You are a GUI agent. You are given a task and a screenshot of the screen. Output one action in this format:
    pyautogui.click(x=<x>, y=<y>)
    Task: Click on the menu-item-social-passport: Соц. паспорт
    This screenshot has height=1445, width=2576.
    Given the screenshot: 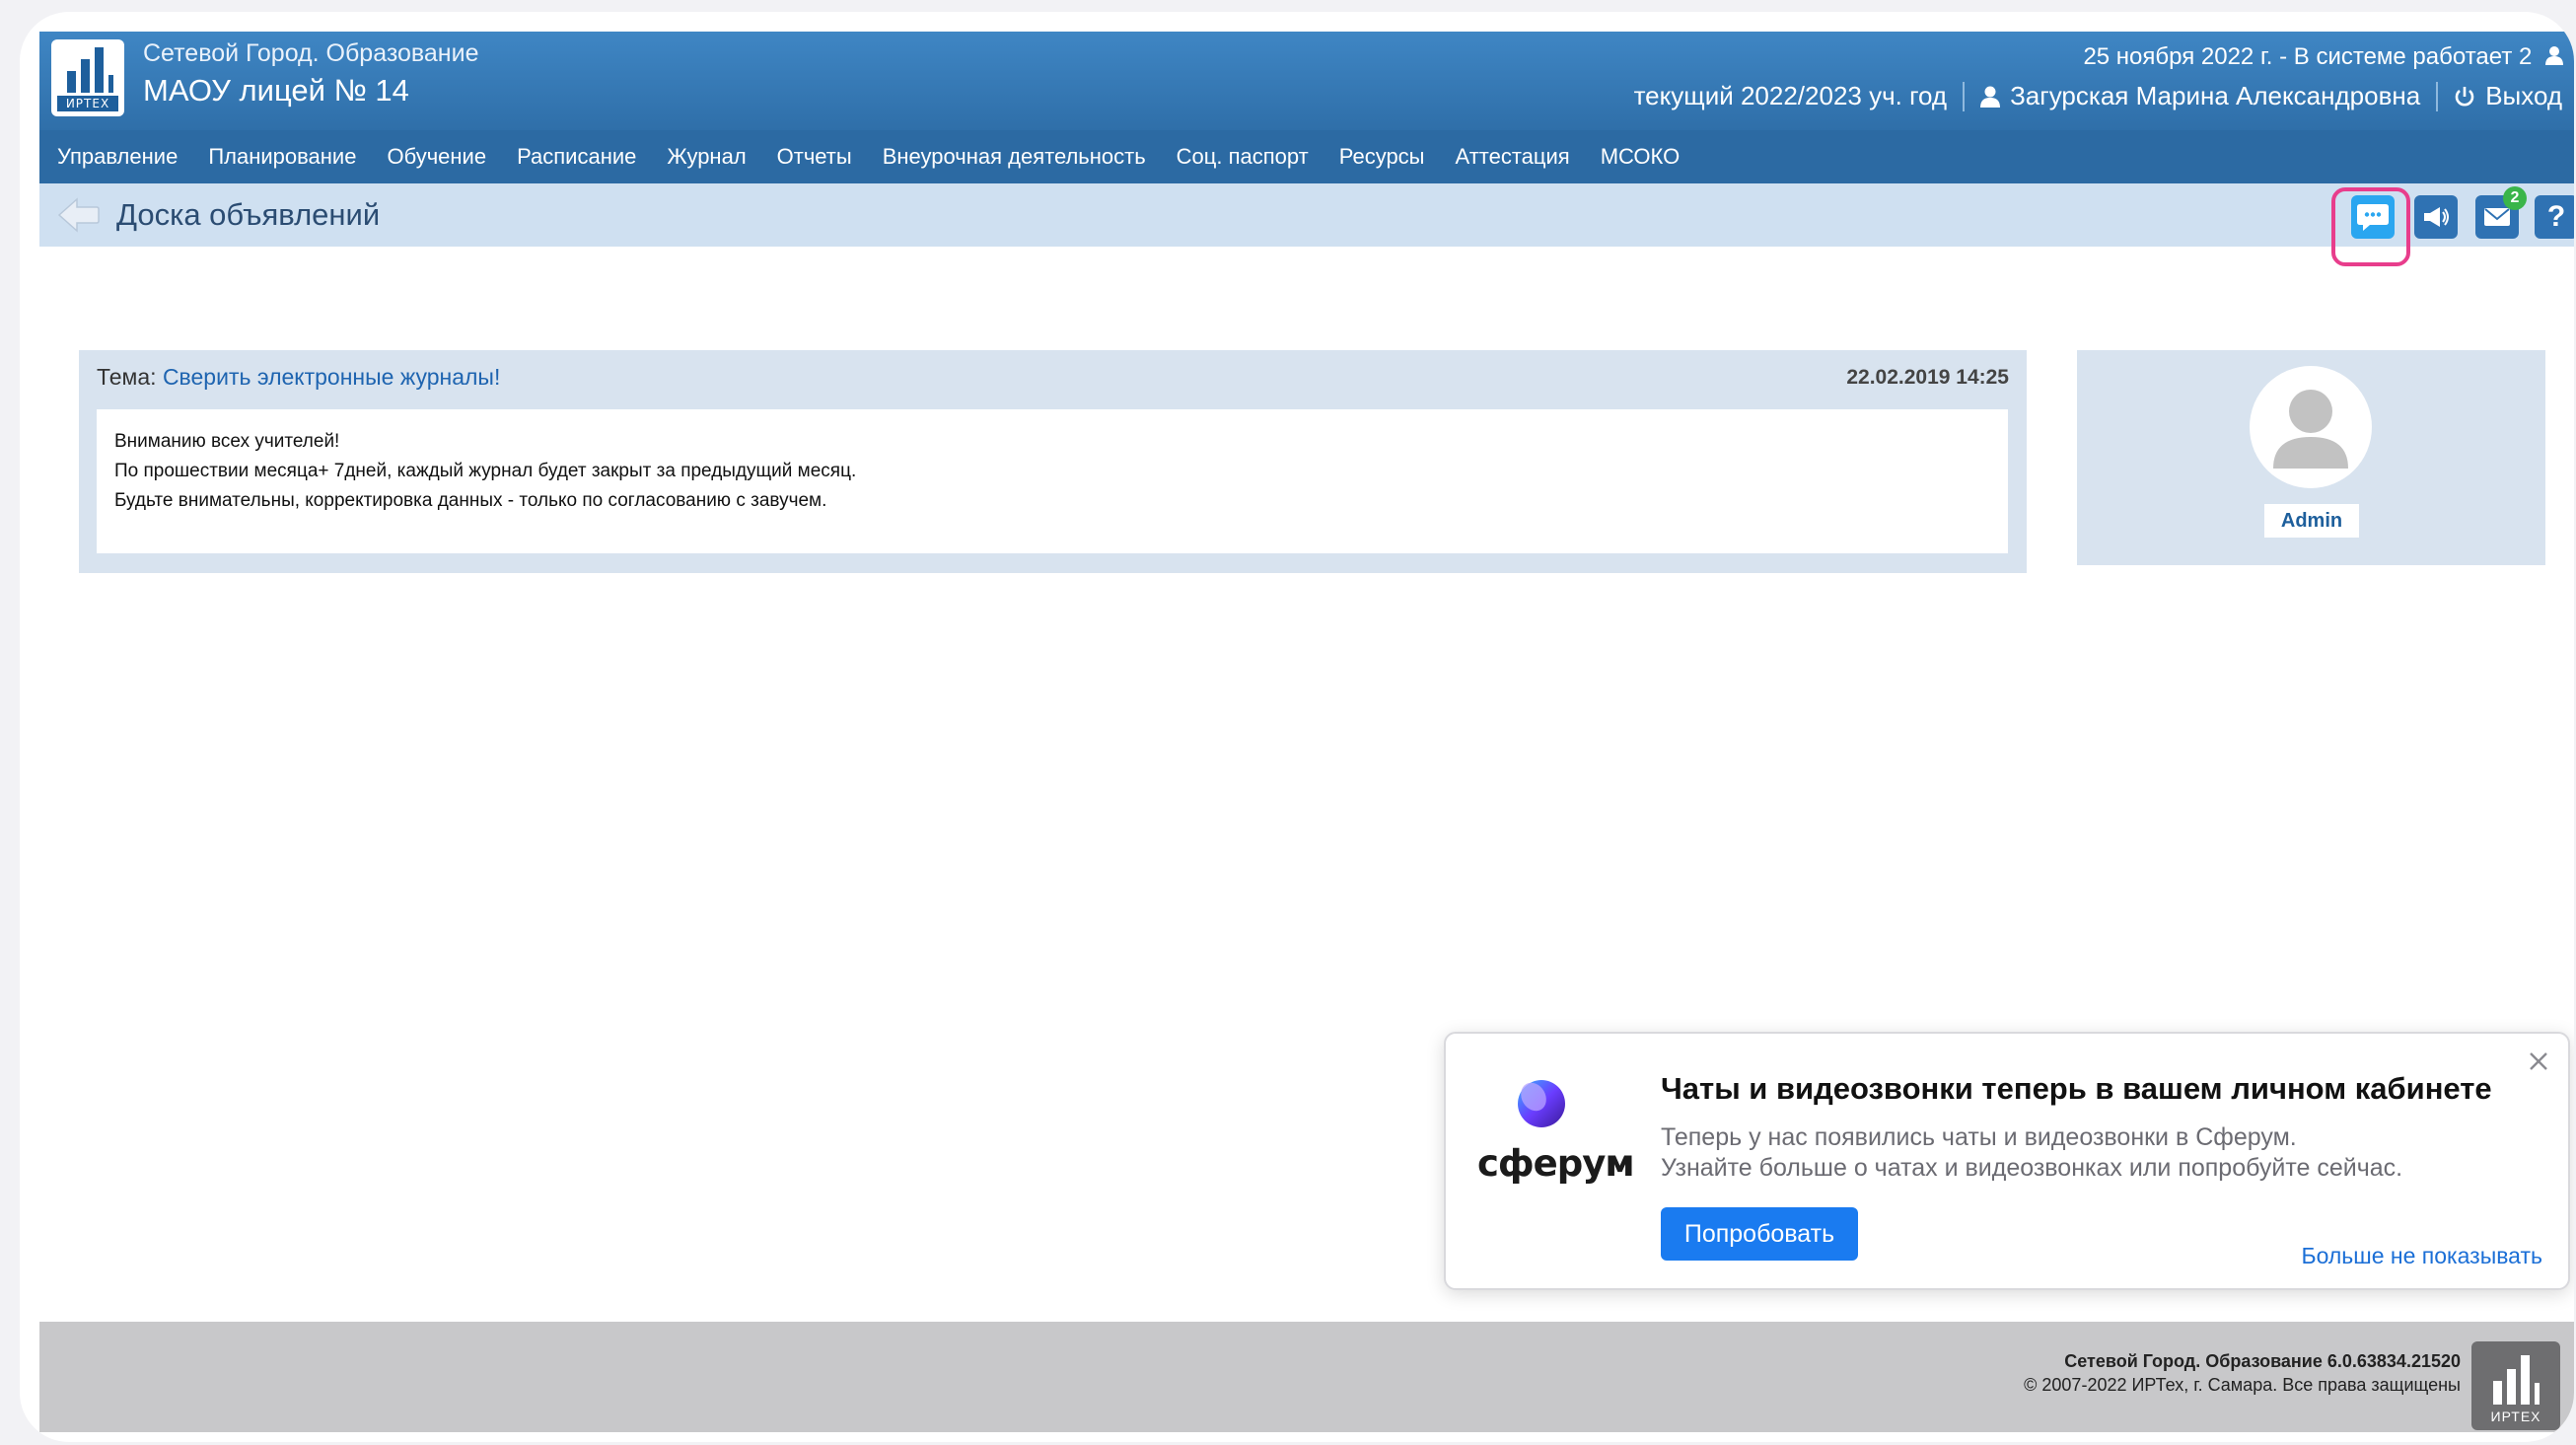 What is the action you would take?
    pyautogui.click(x=1243, y=157)
    